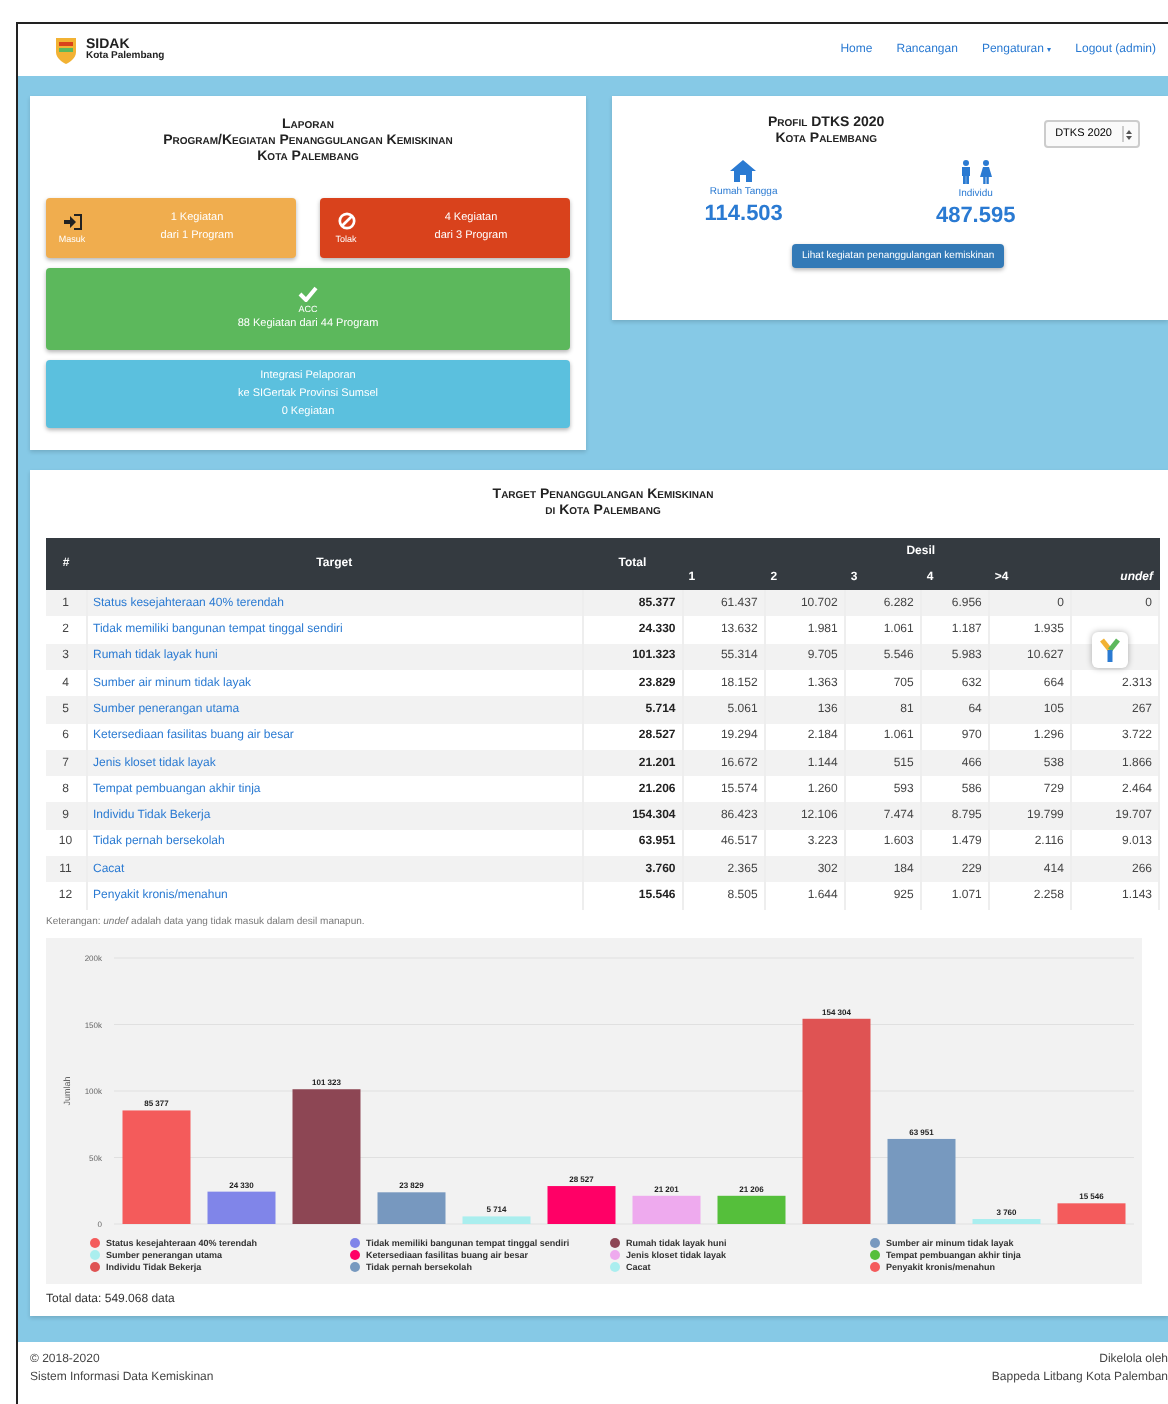 This screenshot has height=1404, width=1168. What do you see at coordinates (66, 50) in the screenshot?
I see `logo-icon` at bounding box center [66, 50].